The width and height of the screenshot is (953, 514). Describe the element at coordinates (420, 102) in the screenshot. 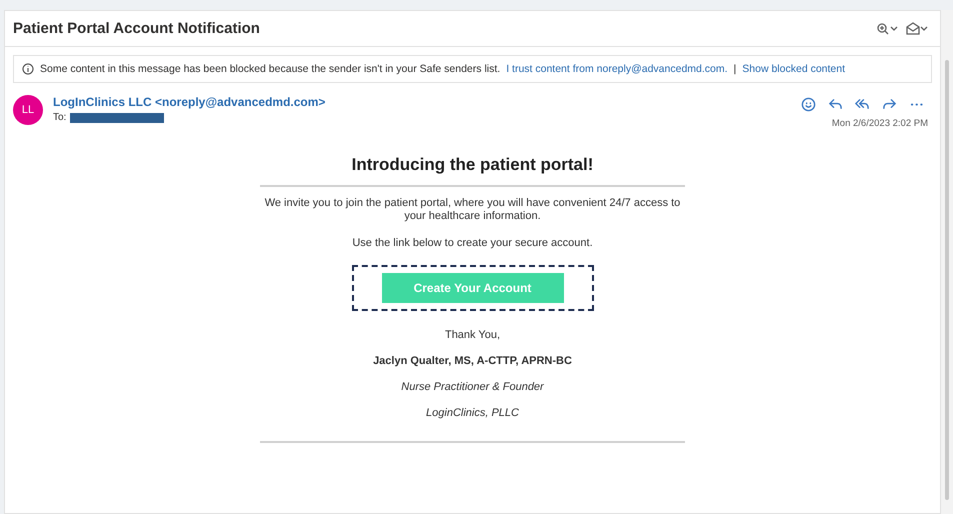

I see `sender-name: LogInClinics LLC <noreply@advancedmd.com>` at that location.